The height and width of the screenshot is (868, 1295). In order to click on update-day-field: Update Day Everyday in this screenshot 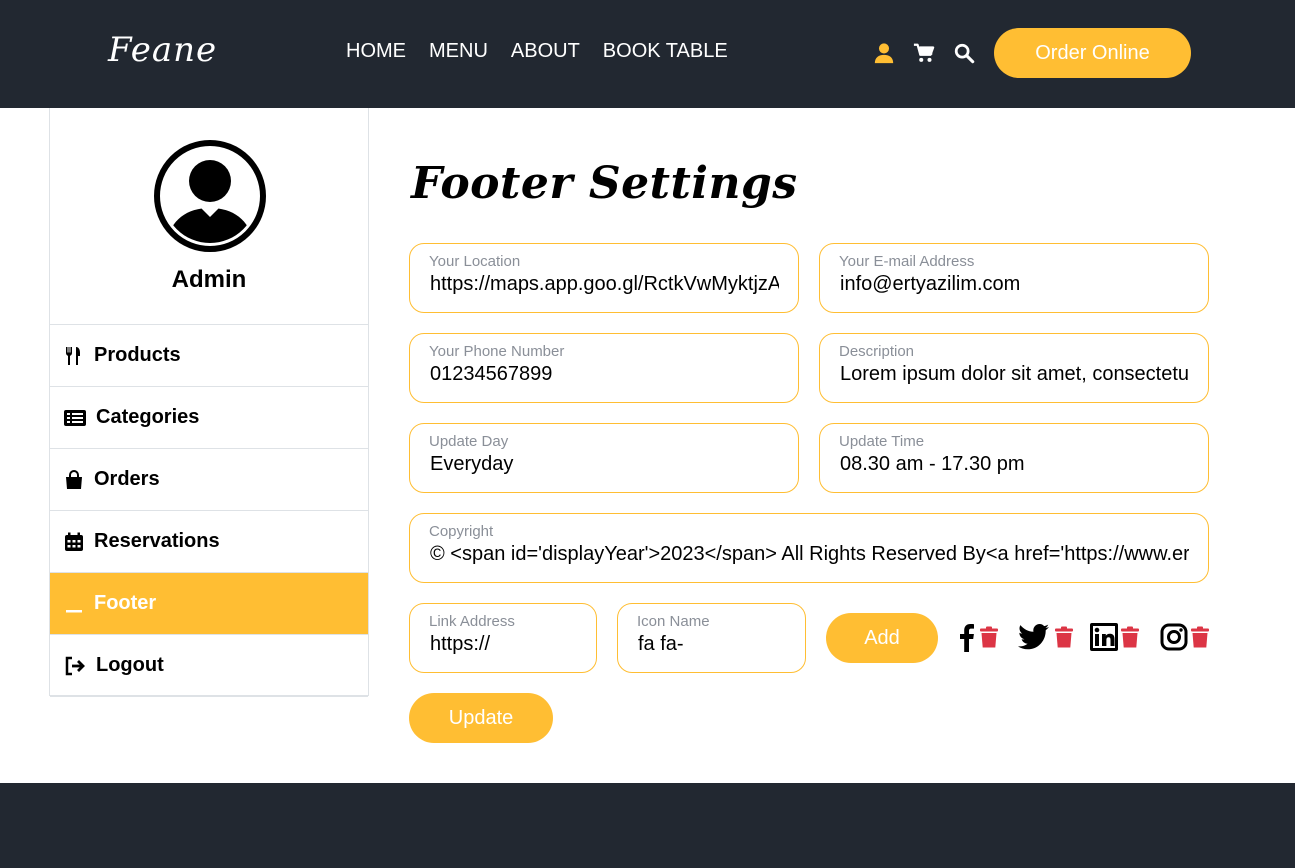, I will do `click(604, 458)`.